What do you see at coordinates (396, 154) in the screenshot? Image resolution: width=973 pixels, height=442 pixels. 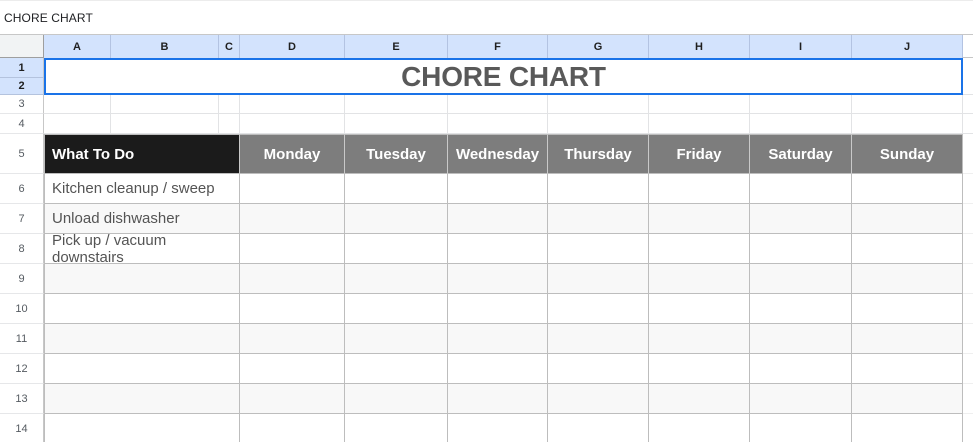 I see `day-header-tuesday: Tuesday` at bounding box center [396, 154].